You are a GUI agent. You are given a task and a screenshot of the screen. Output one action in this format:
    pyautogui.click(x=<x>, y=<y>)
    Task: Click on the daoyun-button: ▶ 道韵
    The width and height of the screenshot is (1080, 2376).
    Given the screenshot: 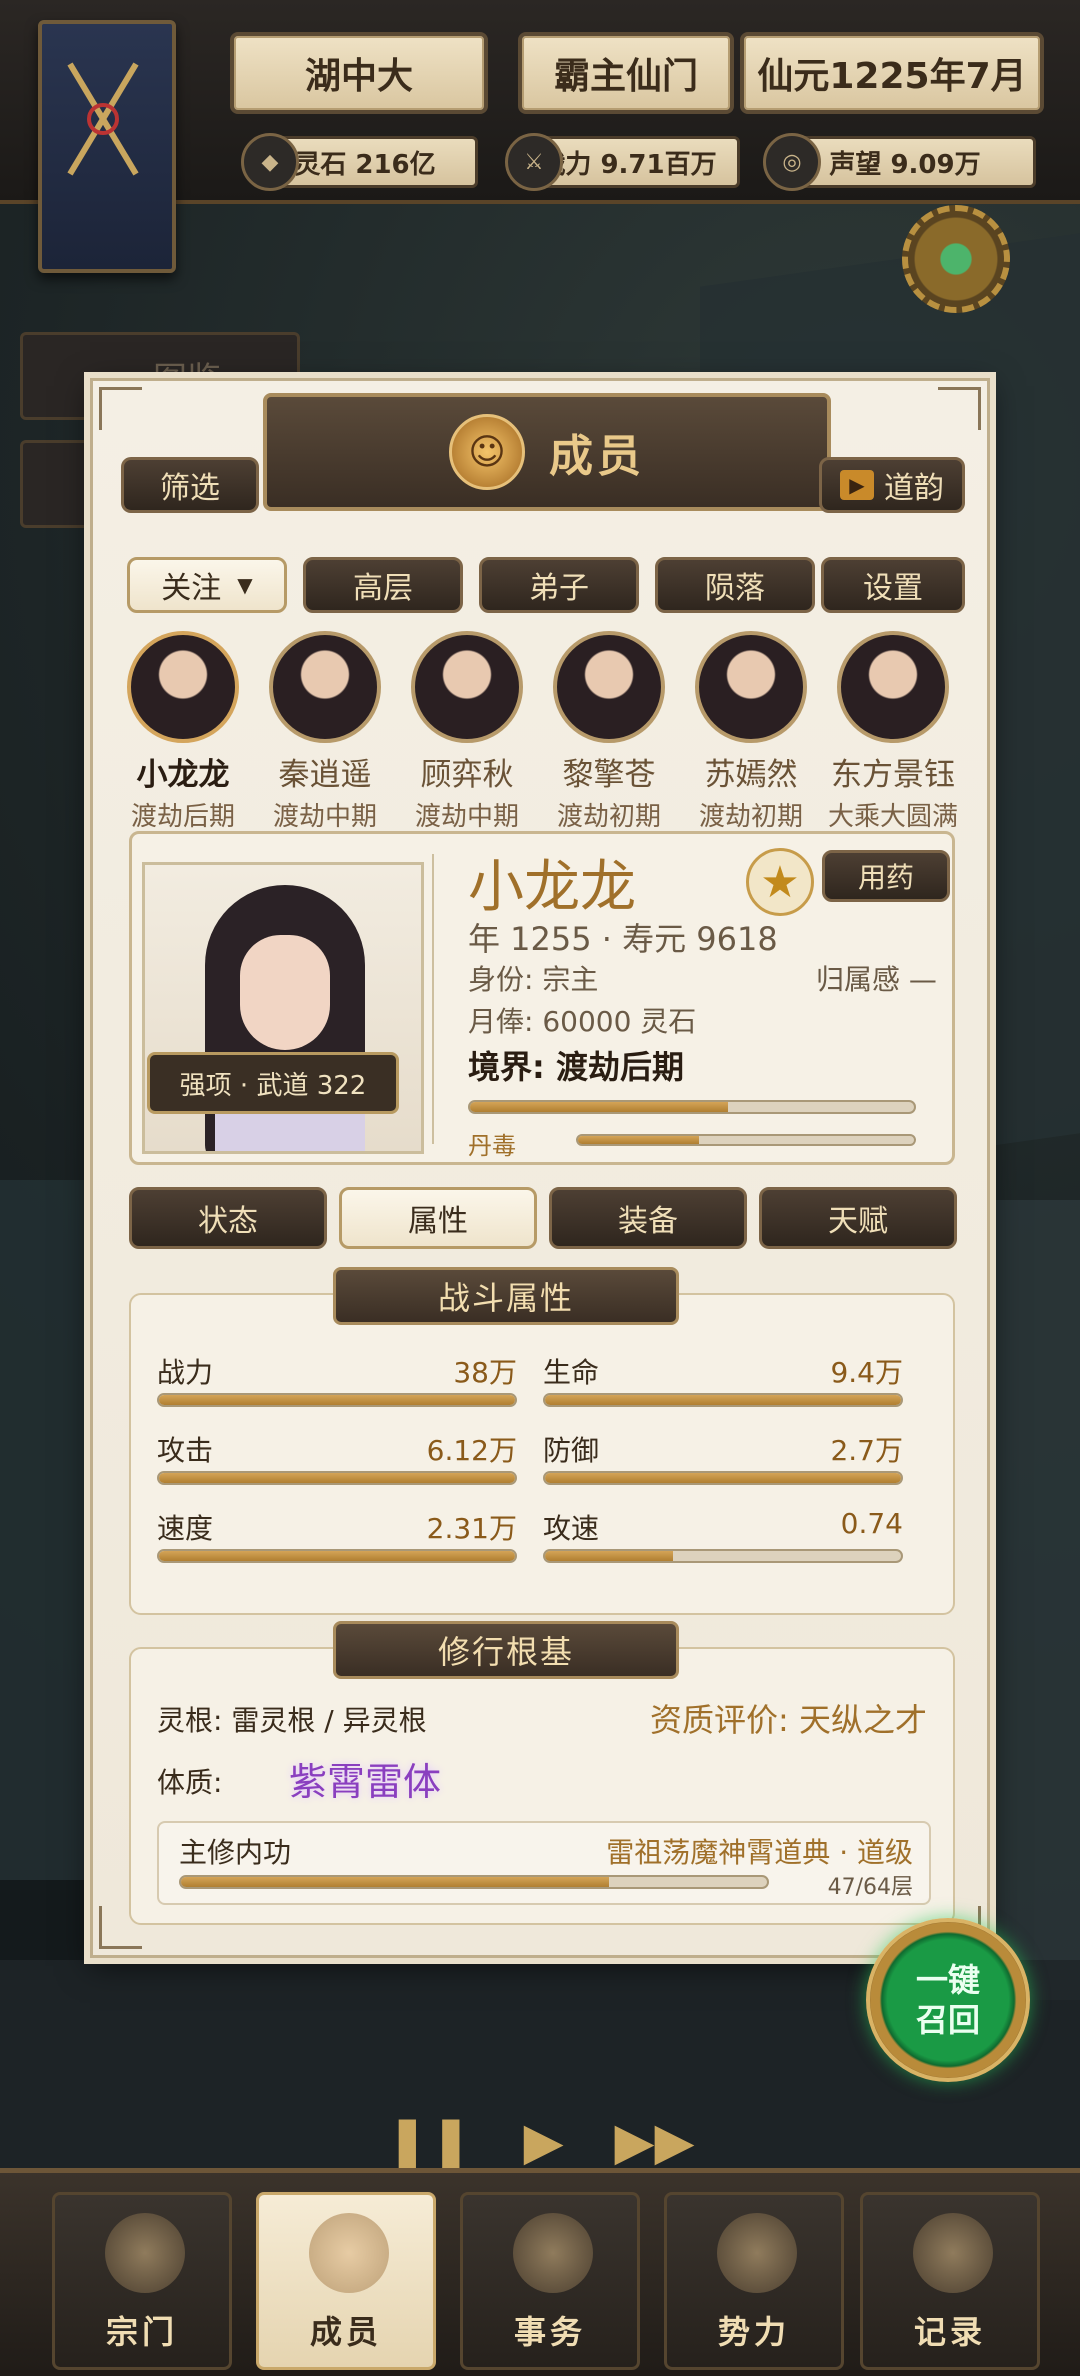 What is the action you would take?
    pyautogui.click(x=892, y=485)
    